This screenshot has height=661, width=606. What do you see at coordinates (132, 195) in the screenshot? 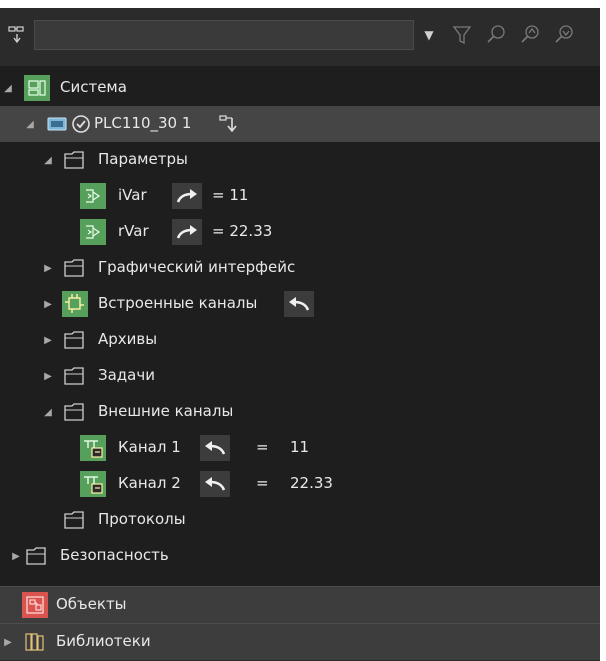
I see `tree-label: iVar` at bounding box center [132, 195].